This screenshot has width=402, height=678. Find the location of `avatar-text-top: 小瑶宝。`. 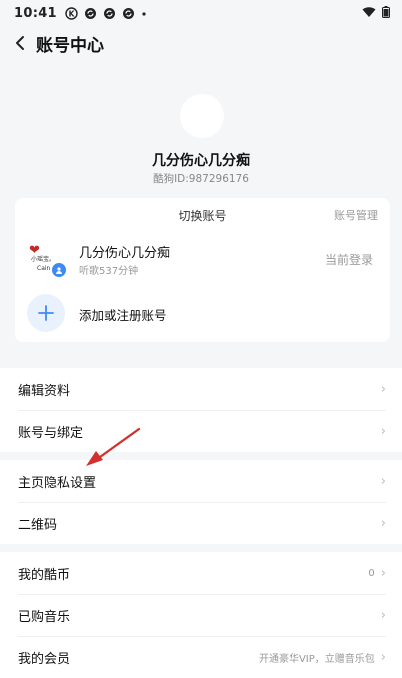

avatar-text-top: 小瑶宝。 is located at coordinates (43, 259).